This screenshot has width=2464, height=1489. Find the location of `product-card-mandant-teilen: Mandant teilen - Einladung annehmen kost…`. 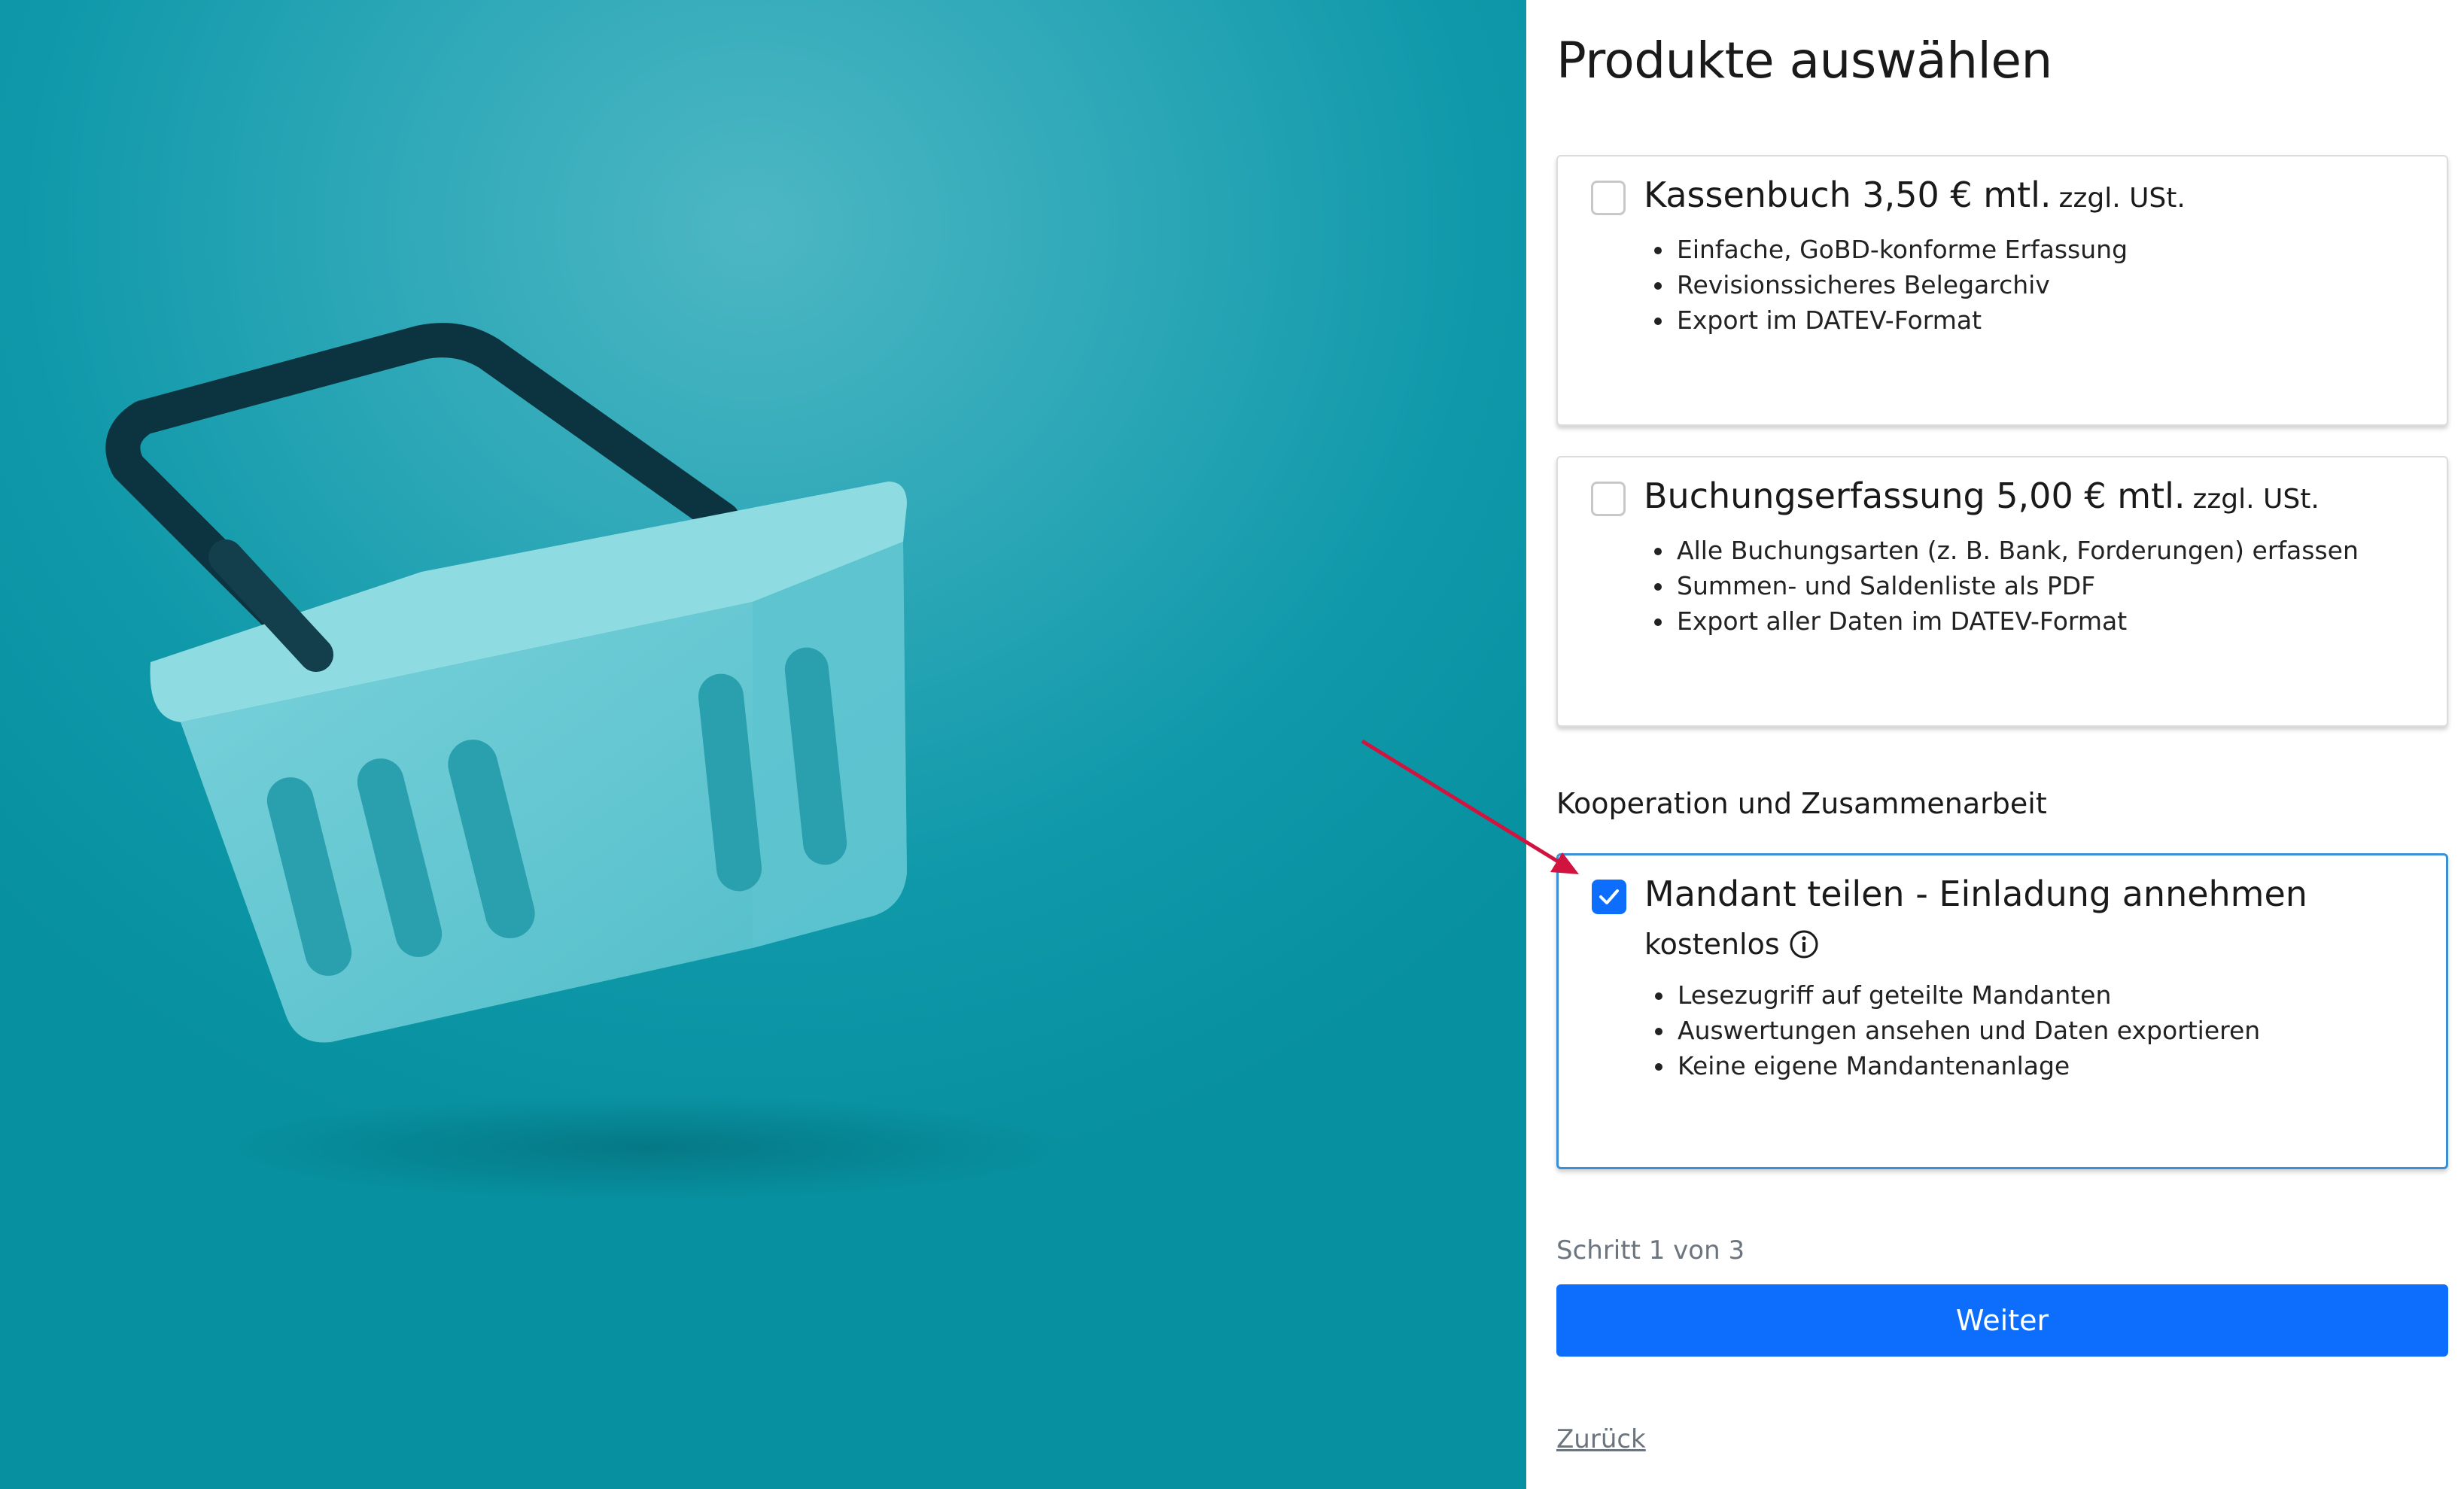

product-card-mandant-teilen: Mandant teilen - Einladung annehmen kost… is located at coordinates (2002, 1011).